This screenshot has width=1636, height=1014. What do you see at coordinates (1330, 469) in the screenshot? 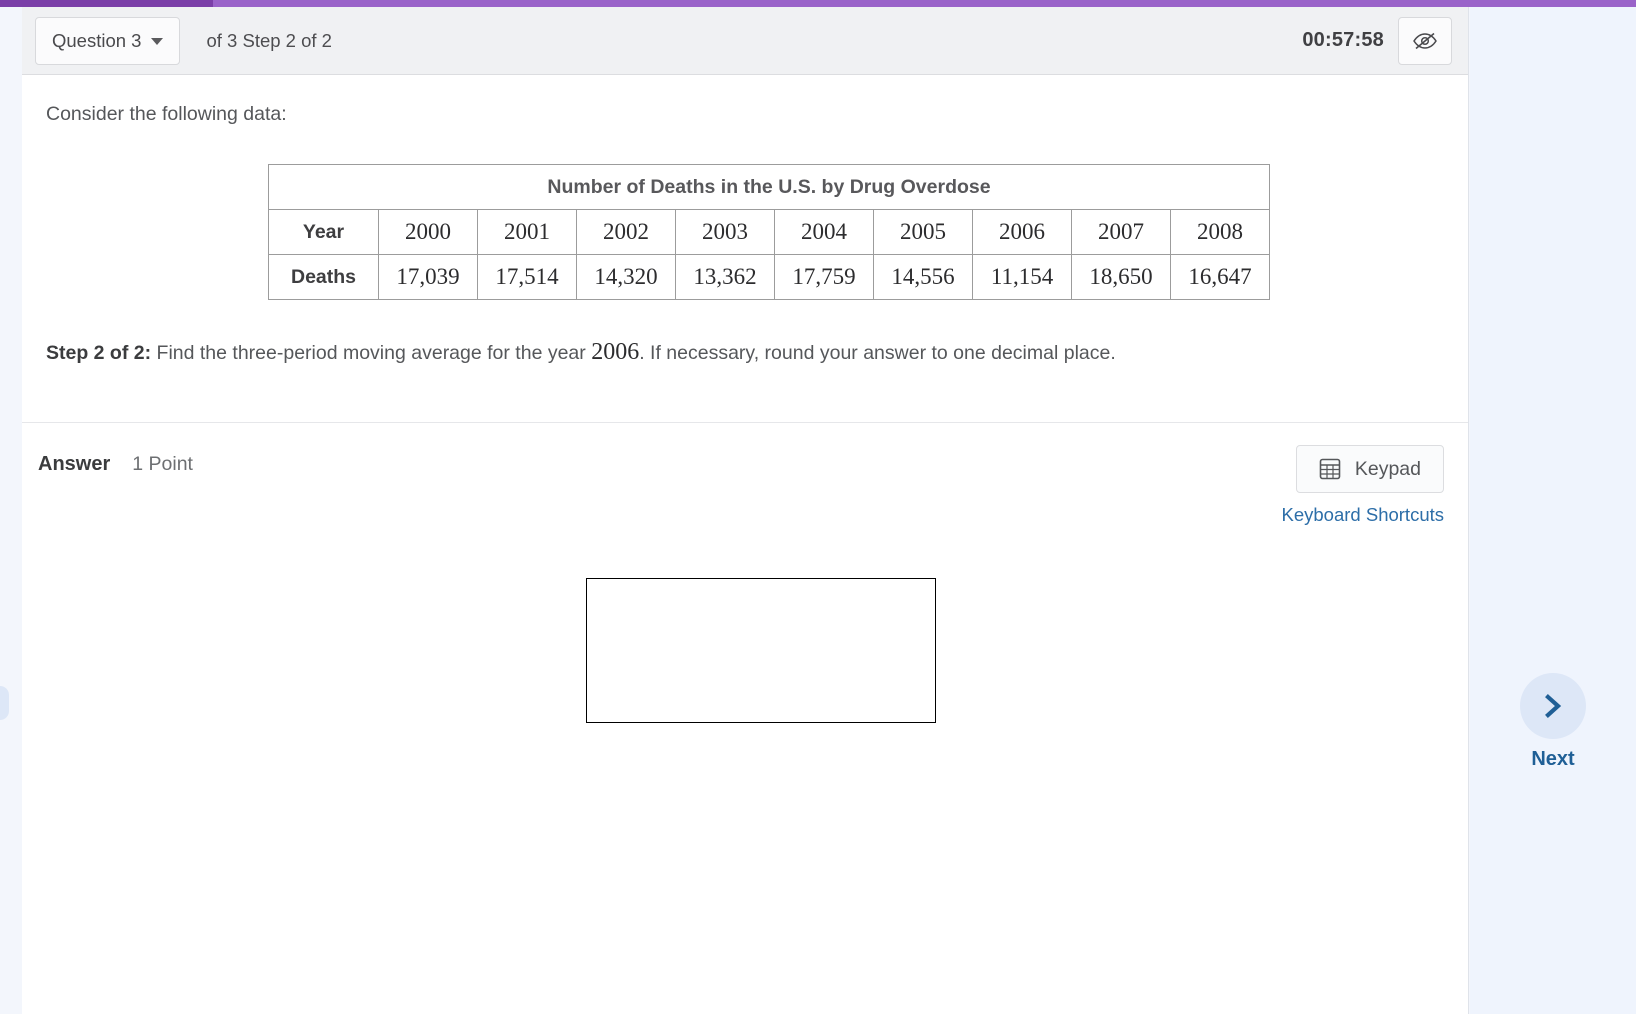
I see `calculator-grid-icon` at bounding box center [1330, 469].